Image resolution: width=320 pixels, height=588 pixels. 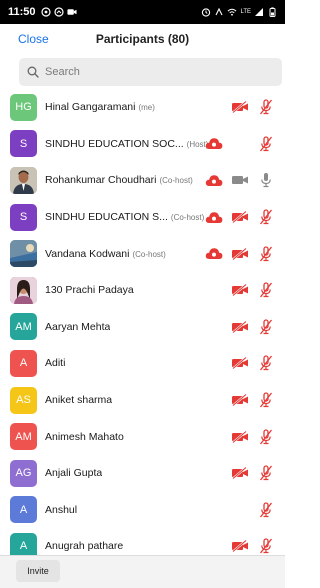 What do you see at coordinates (33, 72) in the screenshot?
I see `search-icon` at bounding box center [33, 72].